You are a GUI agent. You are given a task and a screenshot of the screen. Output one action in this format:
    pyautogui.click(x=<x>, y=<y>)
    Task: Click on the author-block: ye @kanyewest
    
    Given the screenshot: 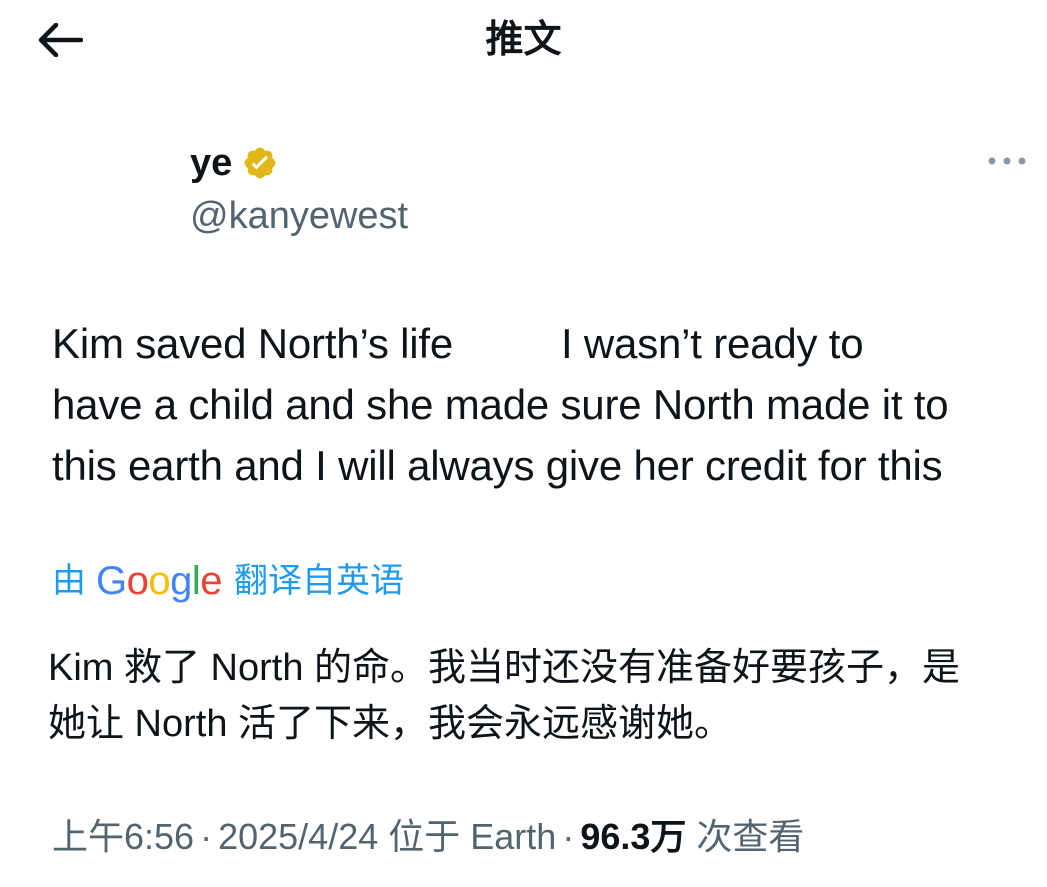 What is the action you would take?
    pyautogui.click(x=490, y=190)
    